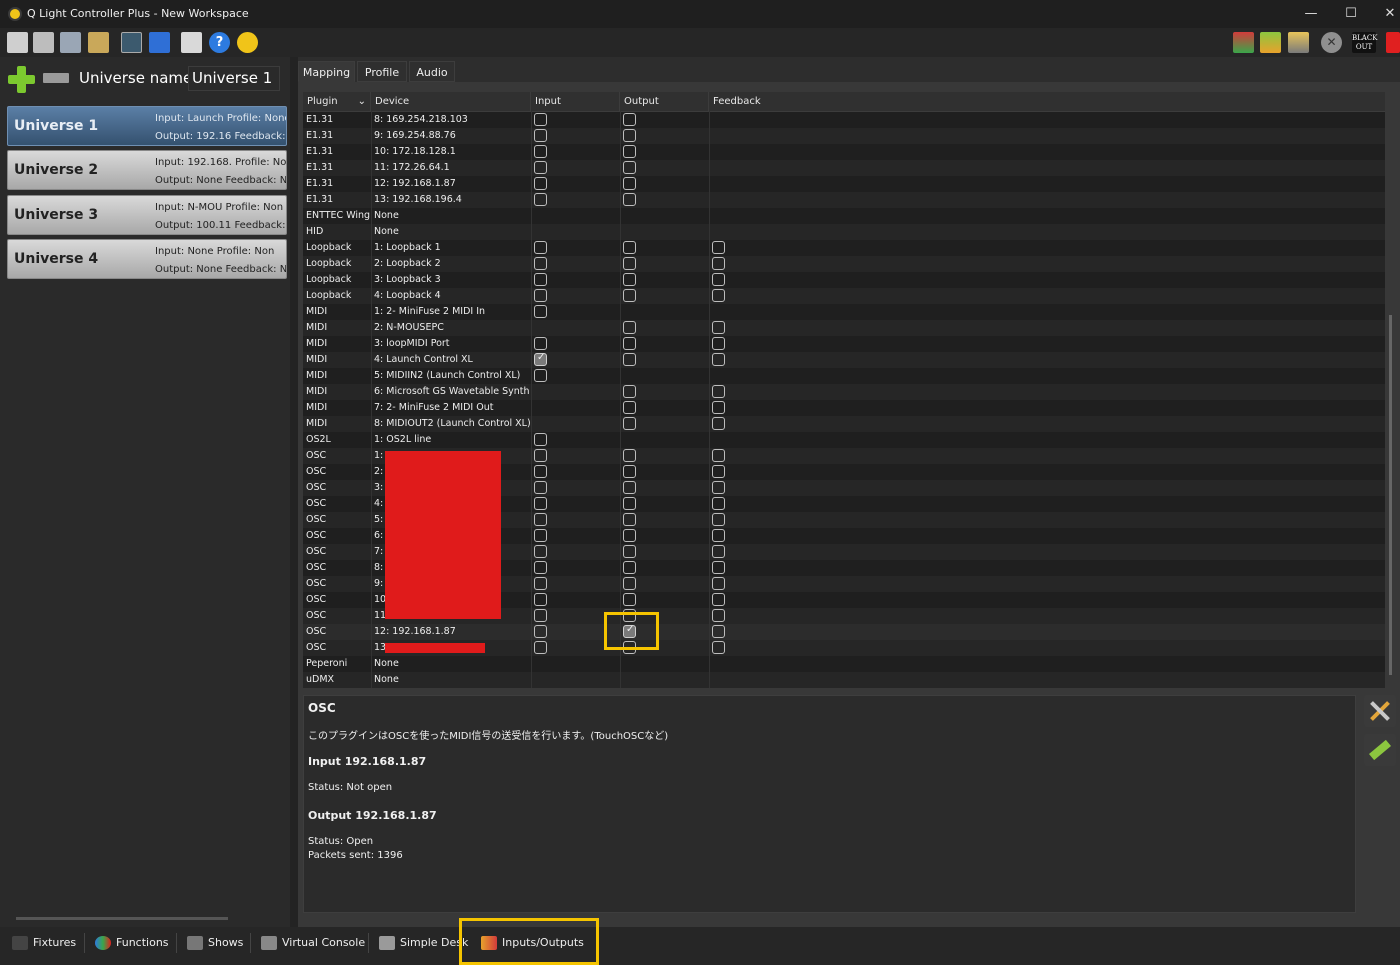 This screenshot has height=965, width=1400. What do you see at coordinates (122, 918) in the screenshot?
I see `universe-list-scrollbar` at bounding box center [122, 918].